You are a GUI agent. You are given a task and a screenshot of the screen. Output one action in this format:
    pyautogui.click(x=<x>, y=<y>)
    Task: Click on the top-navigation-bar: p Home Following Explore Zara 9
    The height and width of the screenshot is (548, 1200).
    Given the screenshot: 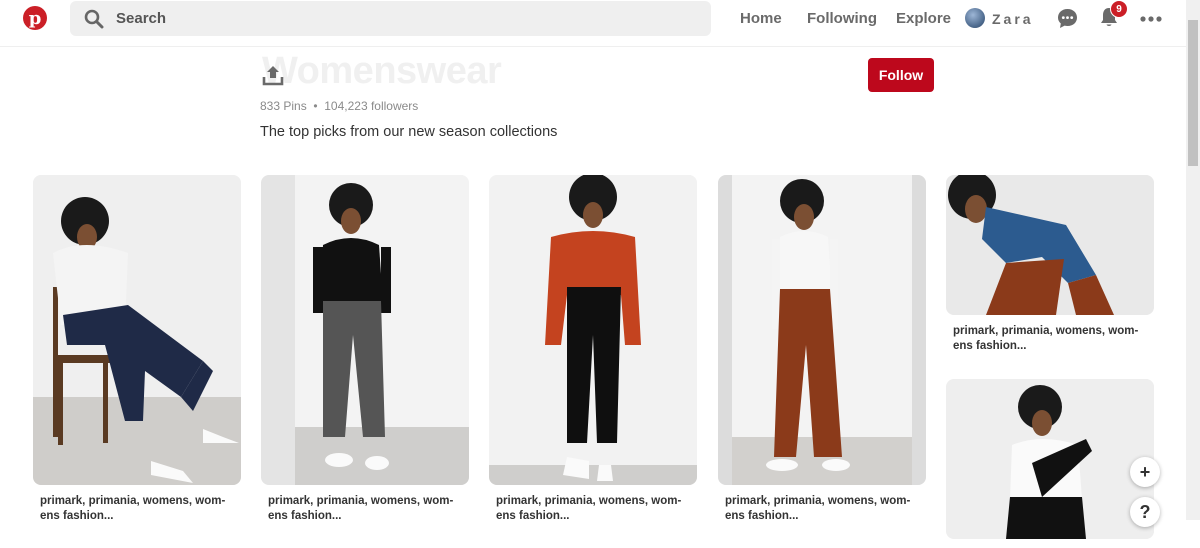 What is the action you would take?
    pyautogui.click(x=593, y=23)
    